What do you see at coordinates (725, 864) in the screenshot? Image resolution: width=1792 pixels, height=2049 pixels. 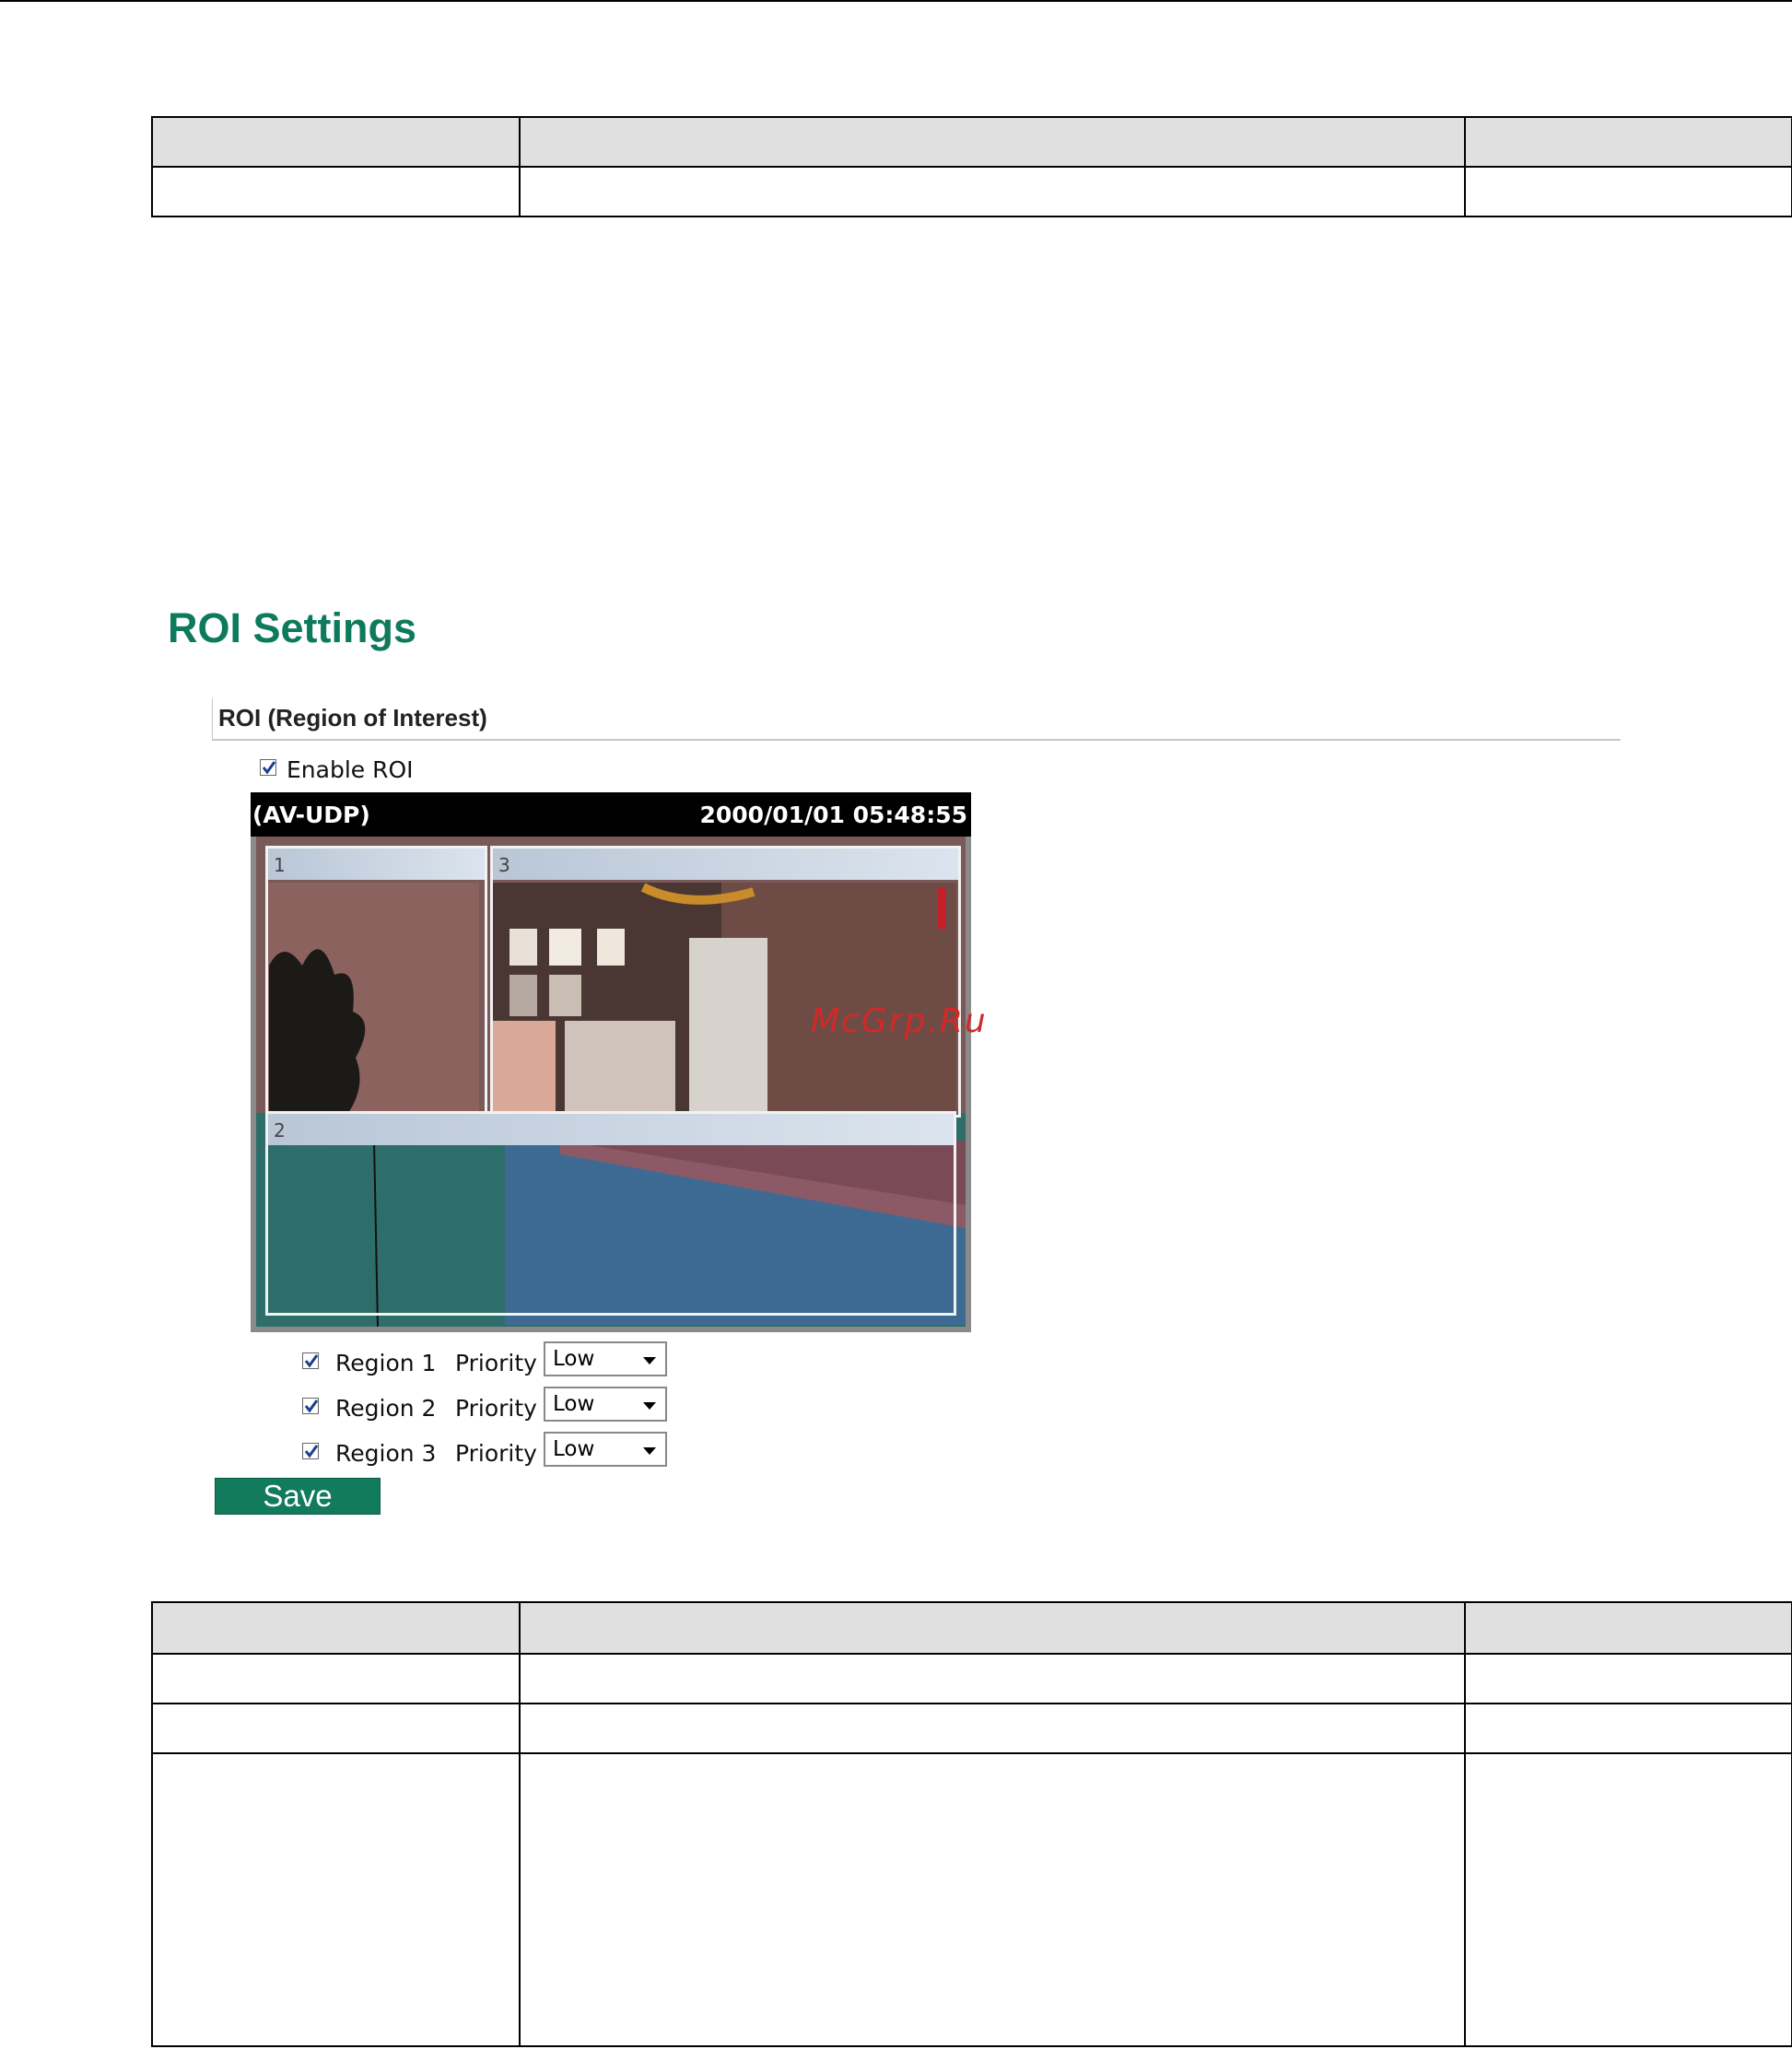 I see `region-header: 3` at bounding box center [725, 864].